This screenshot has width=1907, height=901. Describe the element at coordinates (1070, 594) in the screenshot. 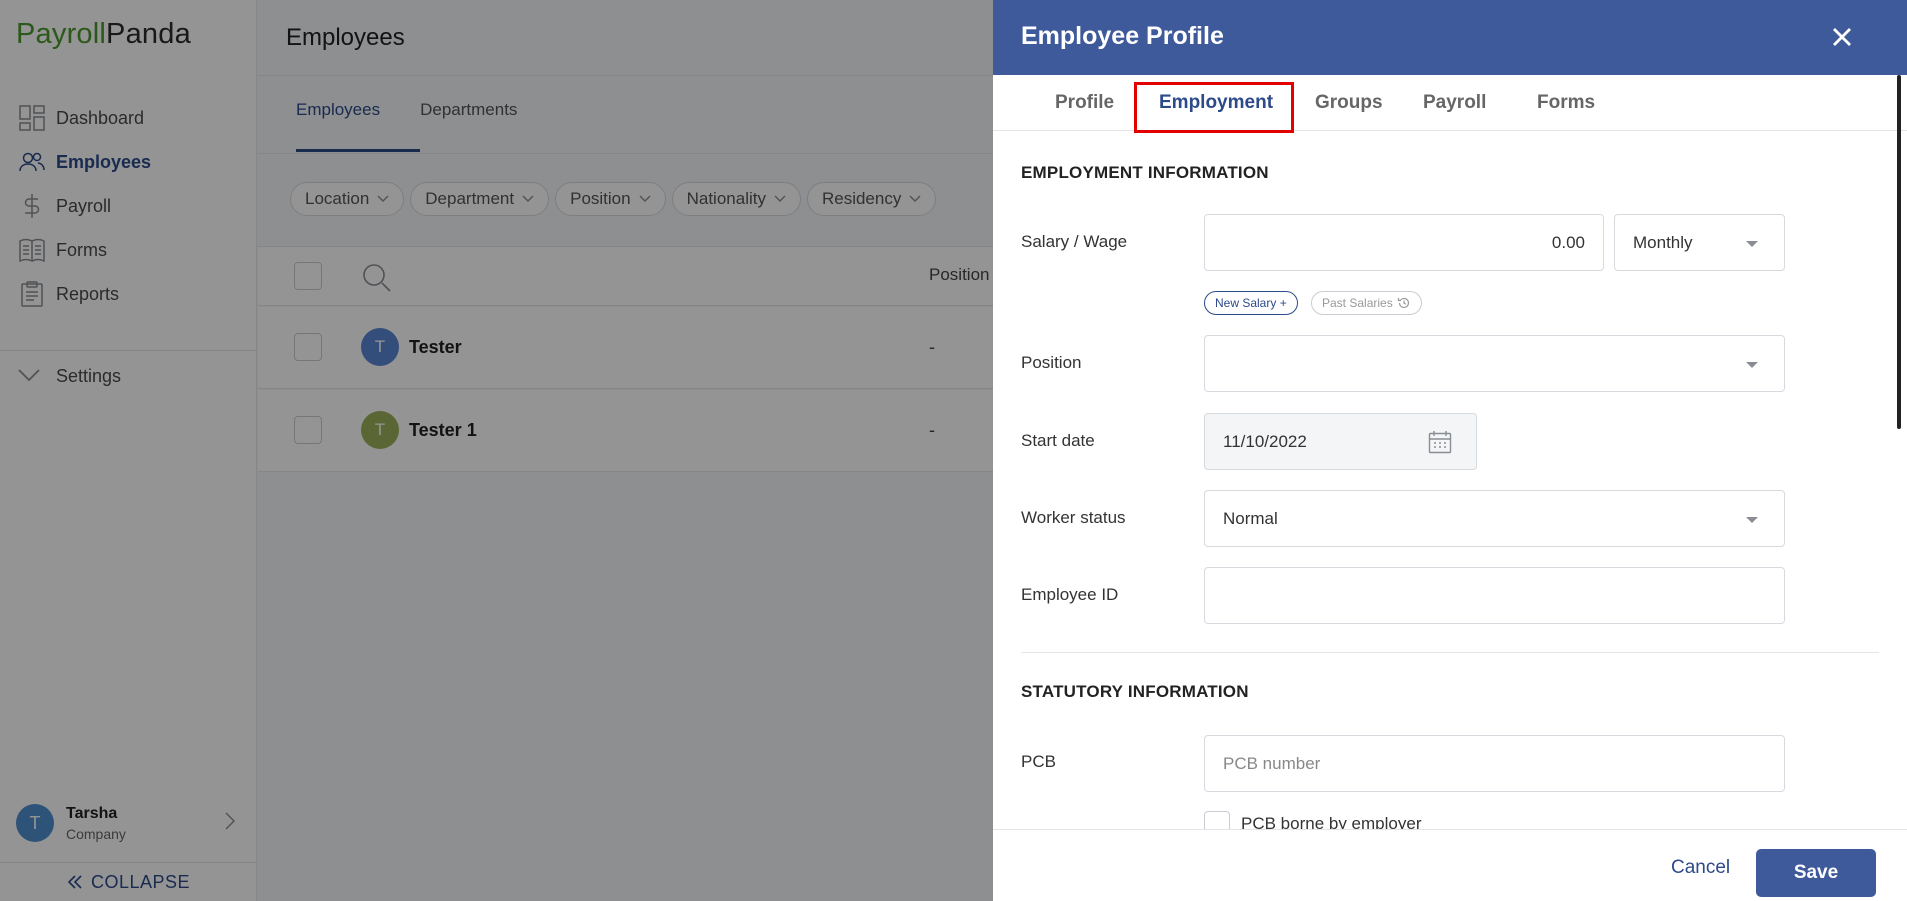

I see `employee-id-label: Employee ID` at that location.